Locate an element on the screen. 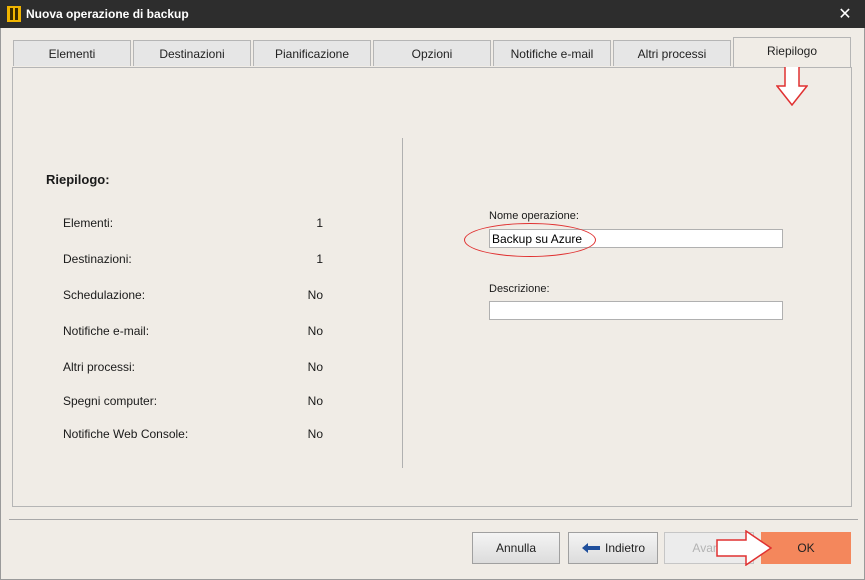 The height and width of the screenshot is (580, 865). name-input is located at coordinates (636, 238).